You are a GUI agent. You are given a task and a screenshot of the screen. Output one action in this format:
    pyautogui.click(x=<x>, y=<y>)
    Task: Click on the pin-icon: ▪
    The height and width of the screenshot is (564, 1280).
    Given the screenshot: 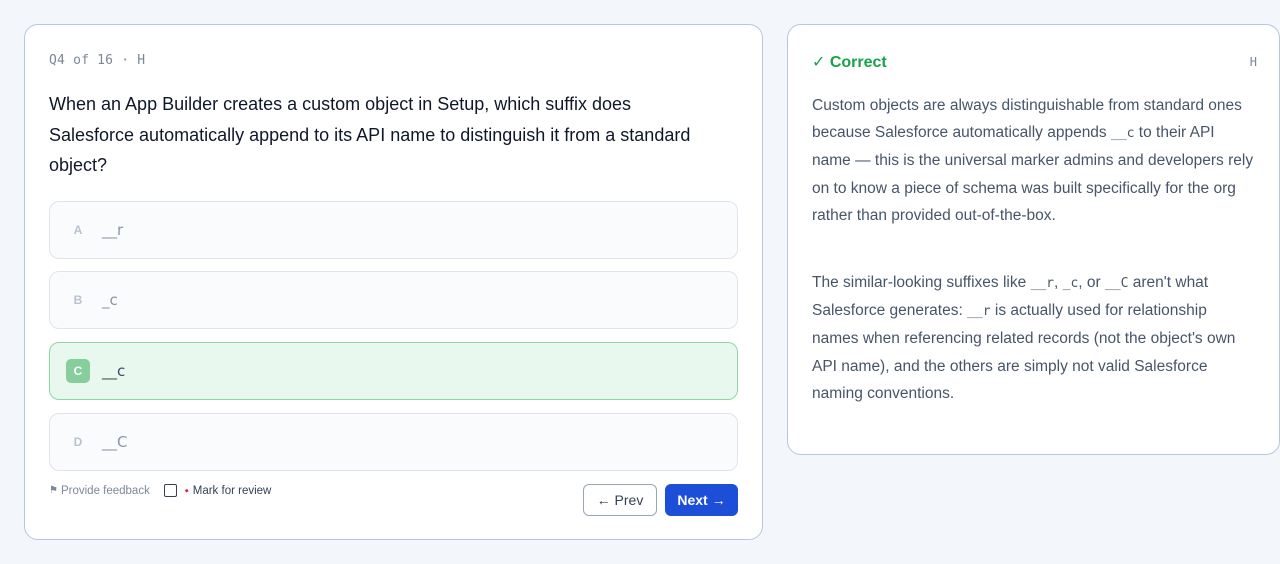 What is the action you would take?
    pyautogui.click(x=187, y=490)
    